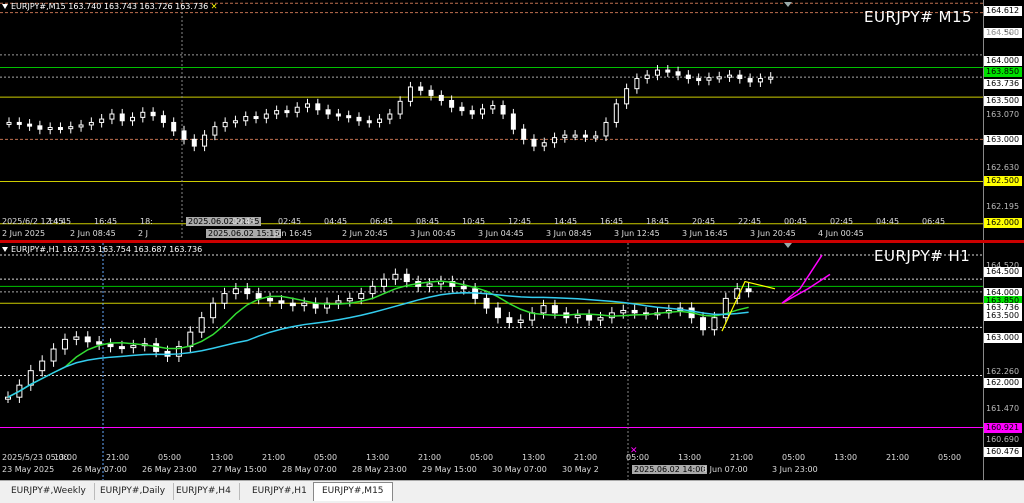 The width and height of the screenshot is (1024, 503). What do you see at coordinates (670, 469) in the screenshot?
I see `time-label: 2025.06.02 14:00` at bounding box center [670, 469].